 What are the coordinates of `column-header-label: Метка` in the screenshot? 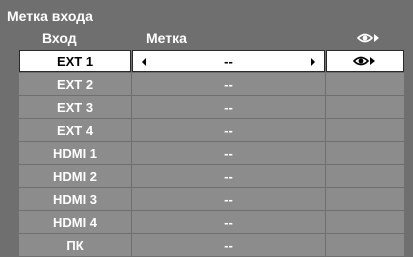 It's located at (166, 38).